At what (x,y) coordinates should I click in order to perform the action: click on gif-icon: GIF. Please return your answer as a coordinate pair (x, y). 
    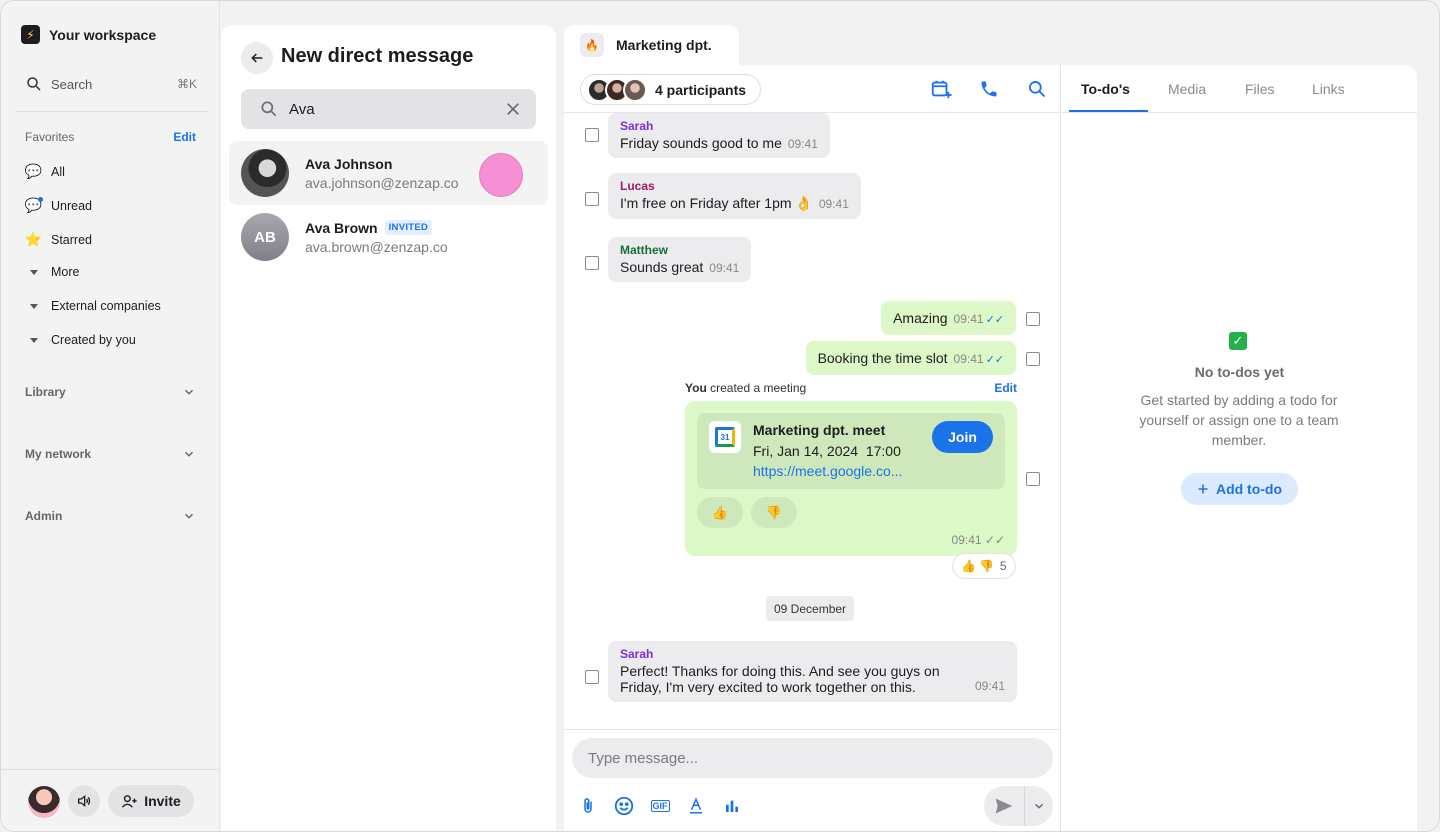
    Looking at the image, I should click on (660, 806).